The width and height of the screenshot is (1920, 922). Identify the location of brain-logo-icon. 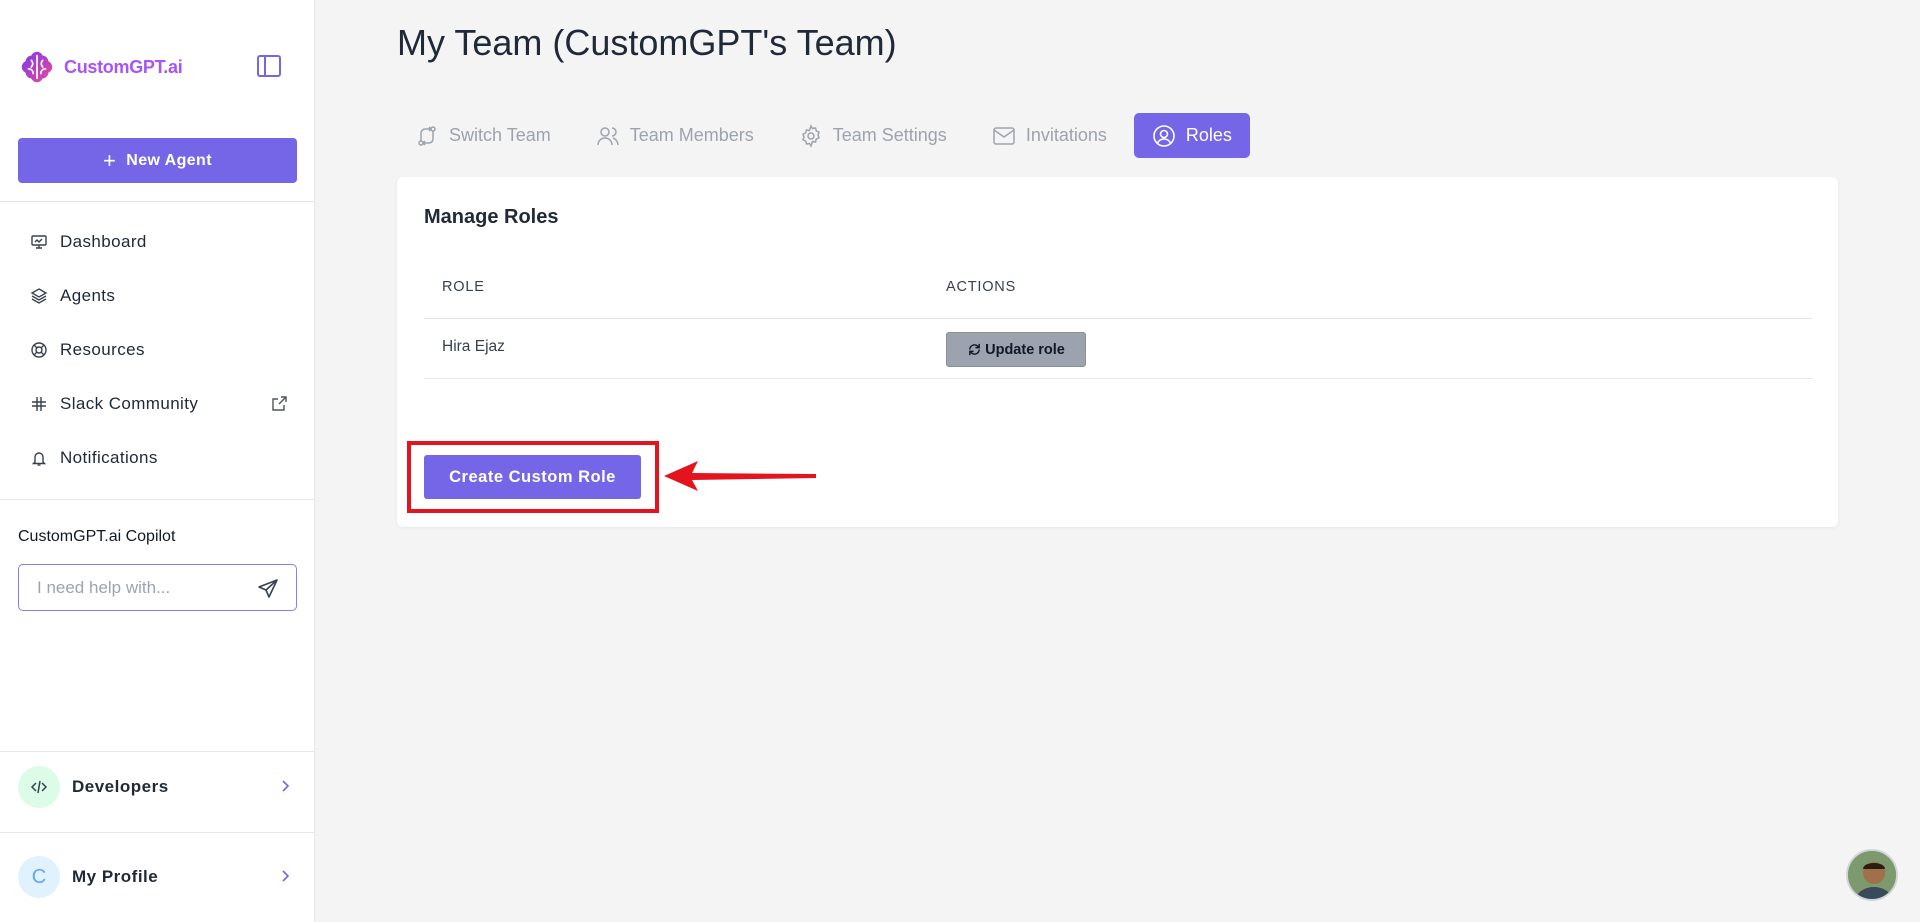
(37, 67).